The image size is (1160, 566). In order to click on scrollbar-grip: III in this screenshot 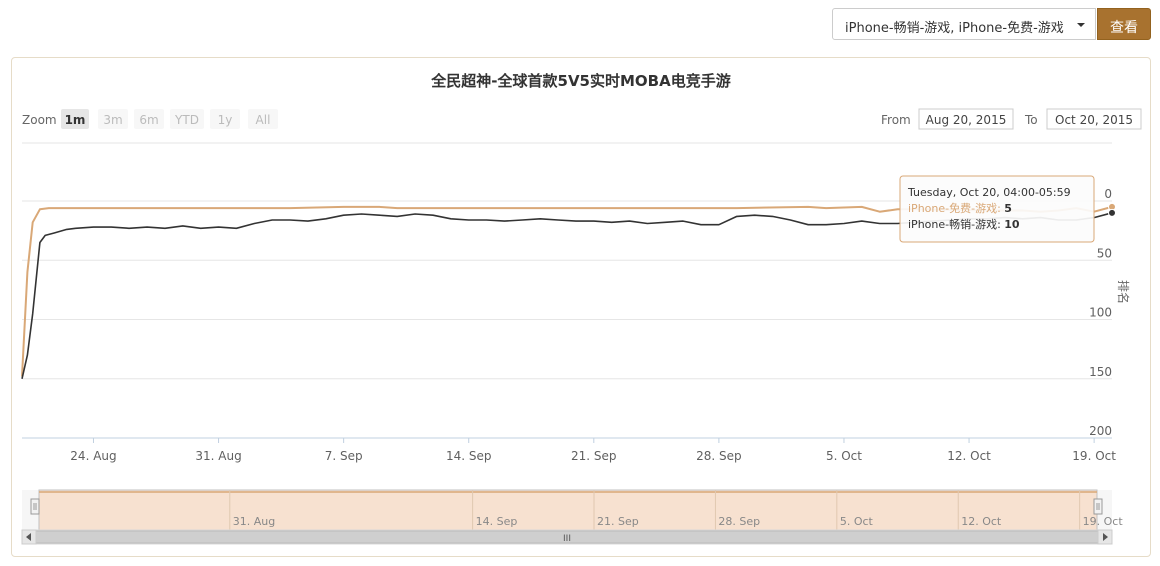, I will do `click(567, 539)`.